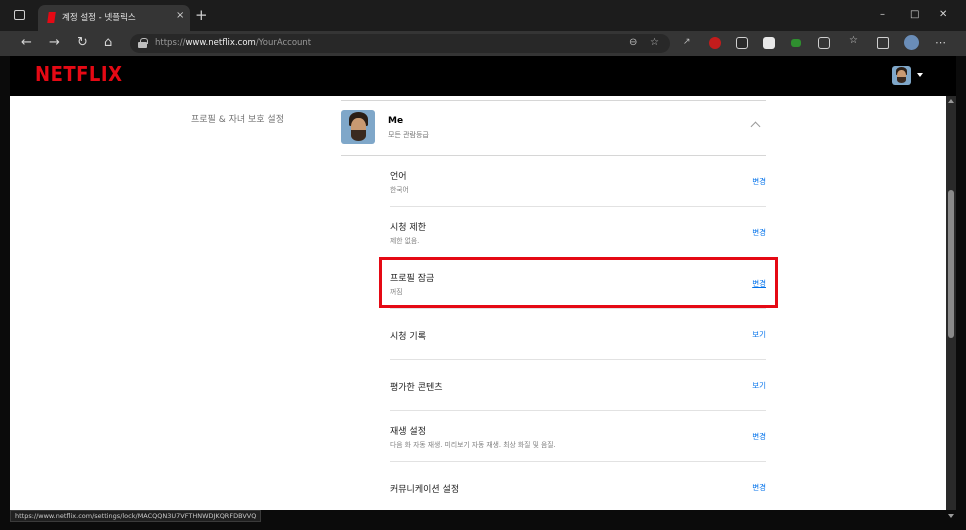 This screenshot has width=966, height=530. What do you see at coordinates (911, 42) in the screenshot?
I see `browser-profile-avatar-icon` at bounding box center [911, 42].